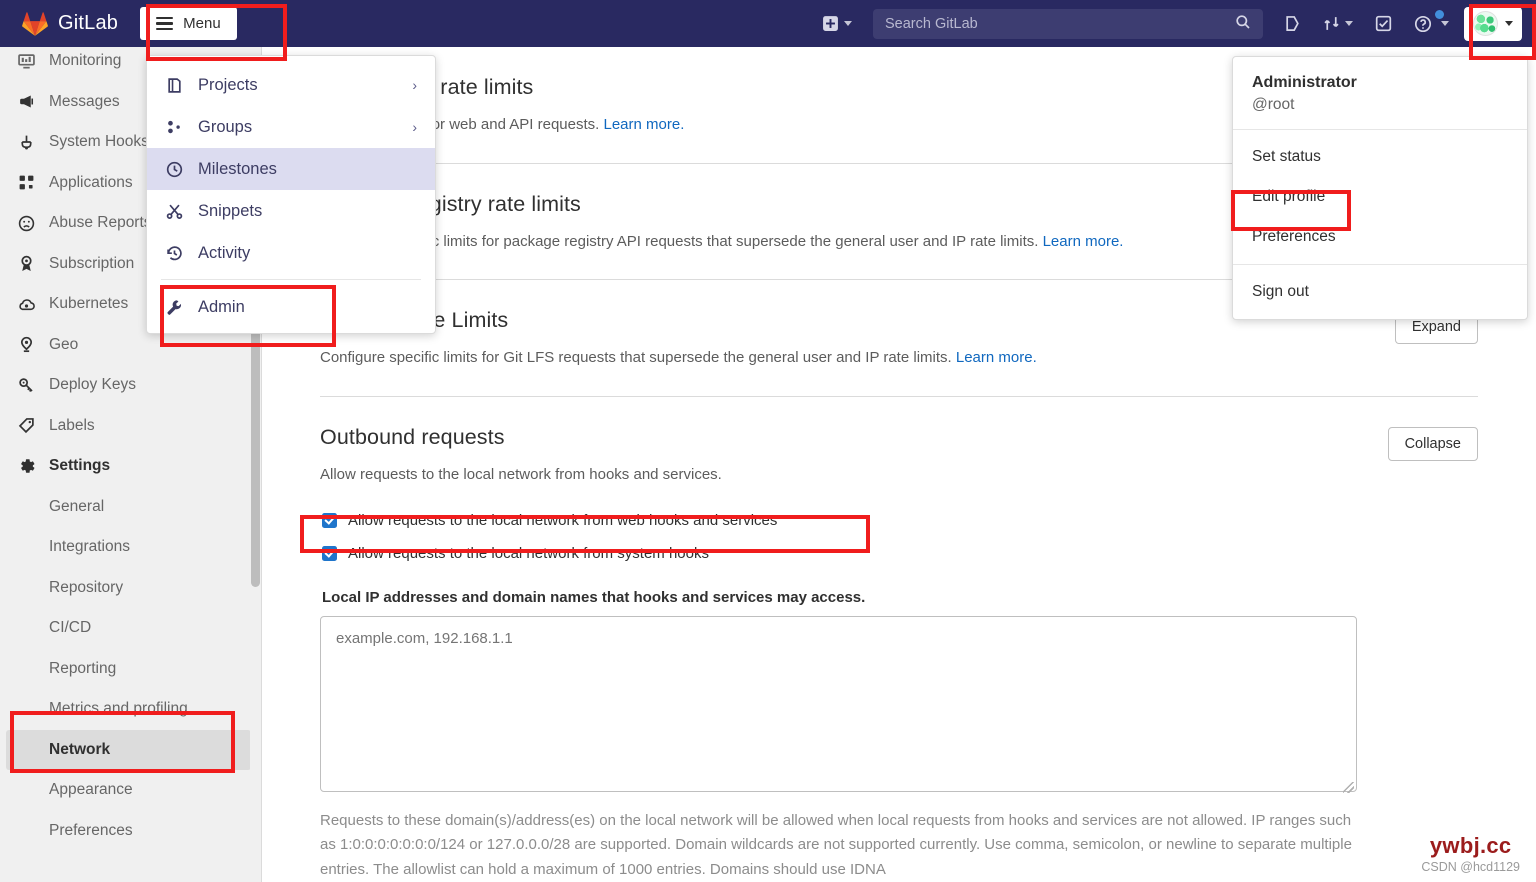 The height and width of the screenshot is (882, 1536). I want to click on sidebar-subitem-repository: Repository, so click(130, 588).